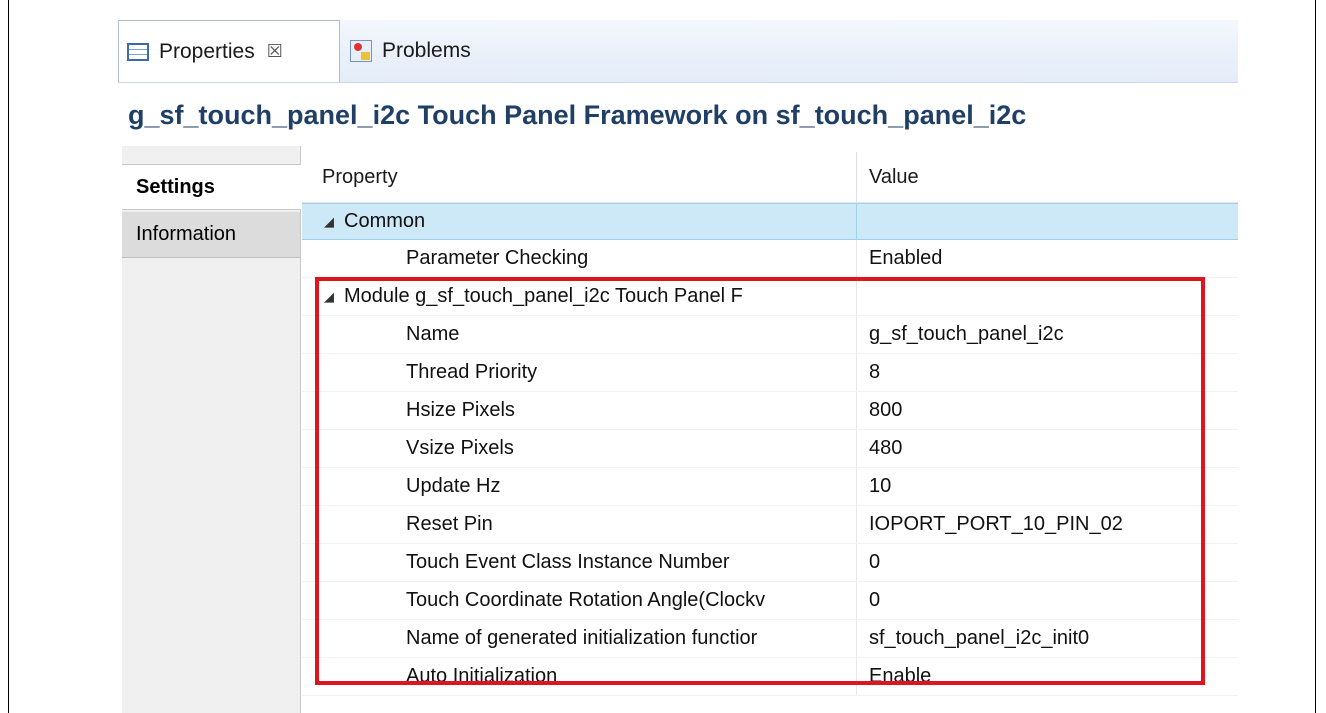 The image size is (1326, 713). I want to click on value-cell: 480, so click(1047, 448).